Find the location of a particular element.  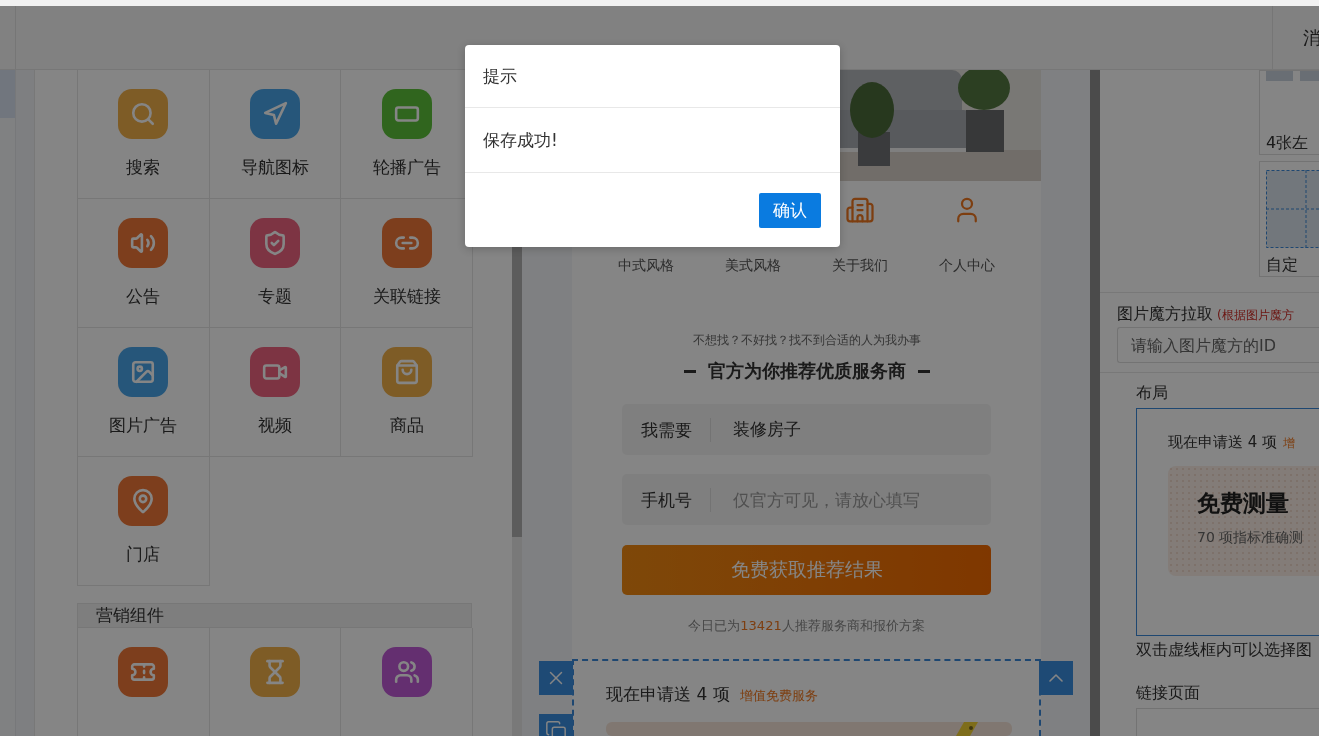

tagline: 不想找？不好找？找不到合适的人为我办事 is located at coordinates (806, 340).